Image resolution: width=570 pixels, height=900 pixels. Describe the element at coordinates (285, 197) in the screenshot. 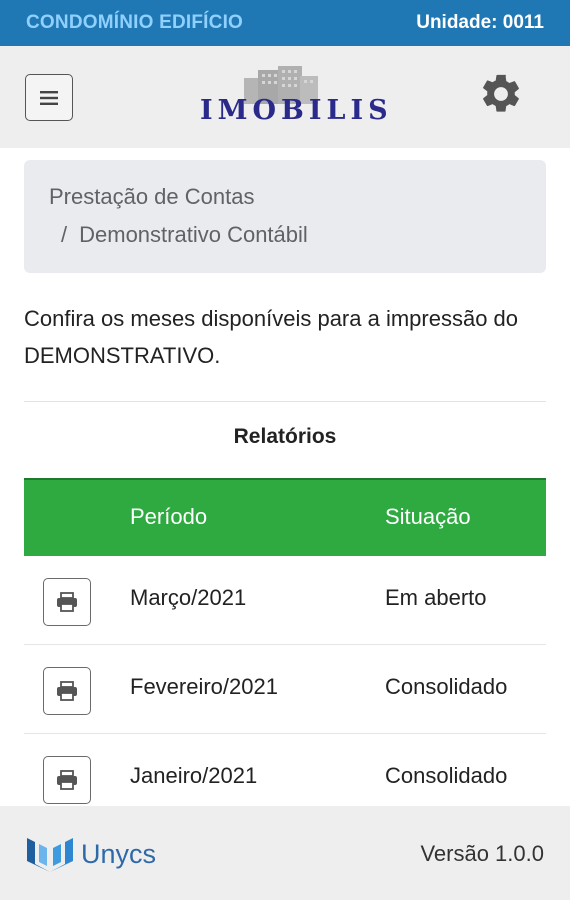

I see `breadcrumb-parent: Prestação de Contas` at that location.